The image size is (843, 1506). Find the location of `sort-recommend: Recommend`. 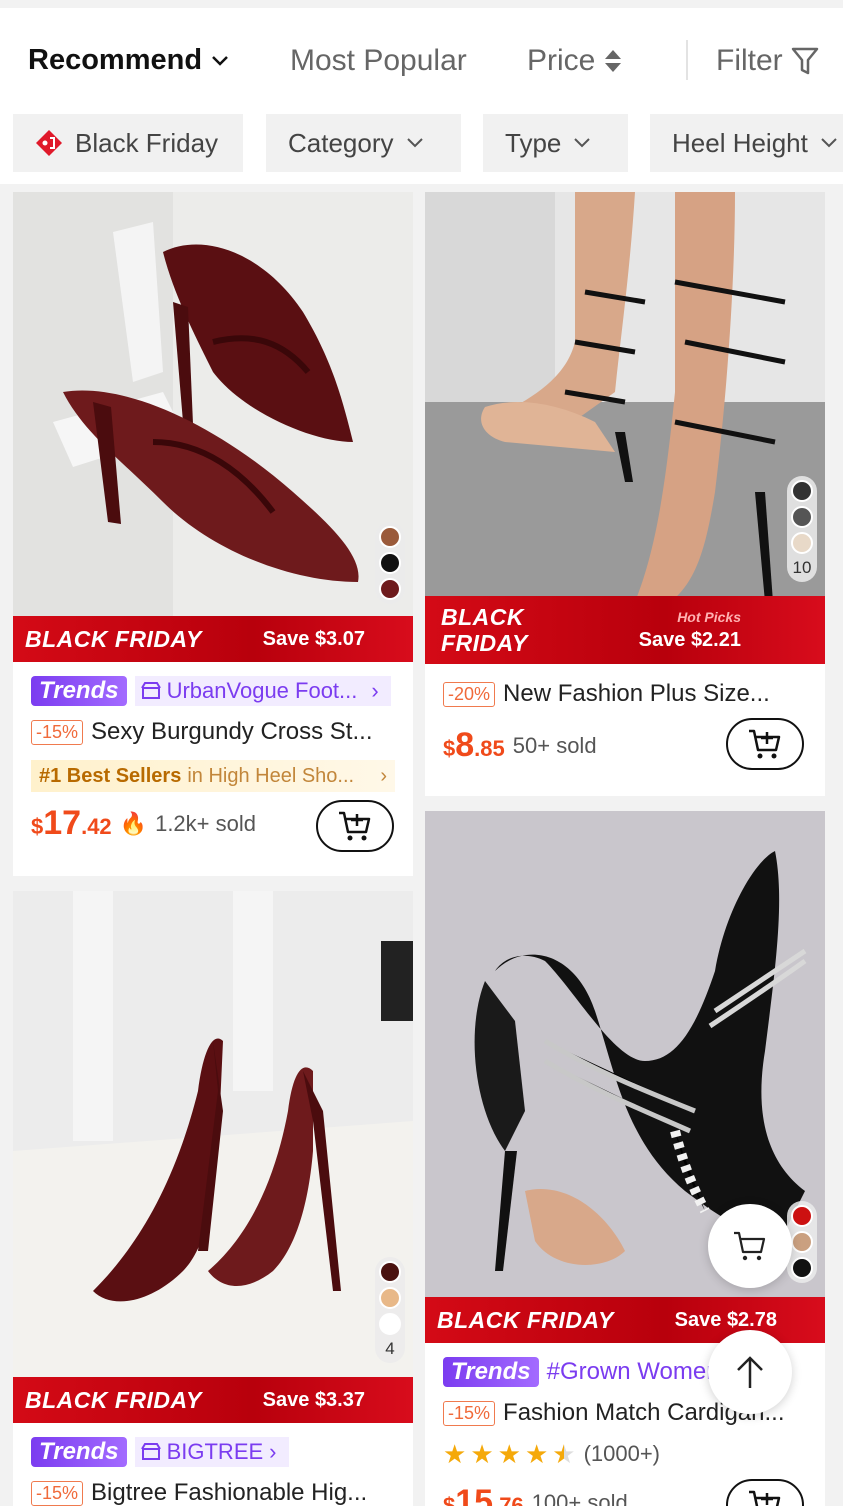

sort-recommend: Recommend is located at coordinates (129, 60).